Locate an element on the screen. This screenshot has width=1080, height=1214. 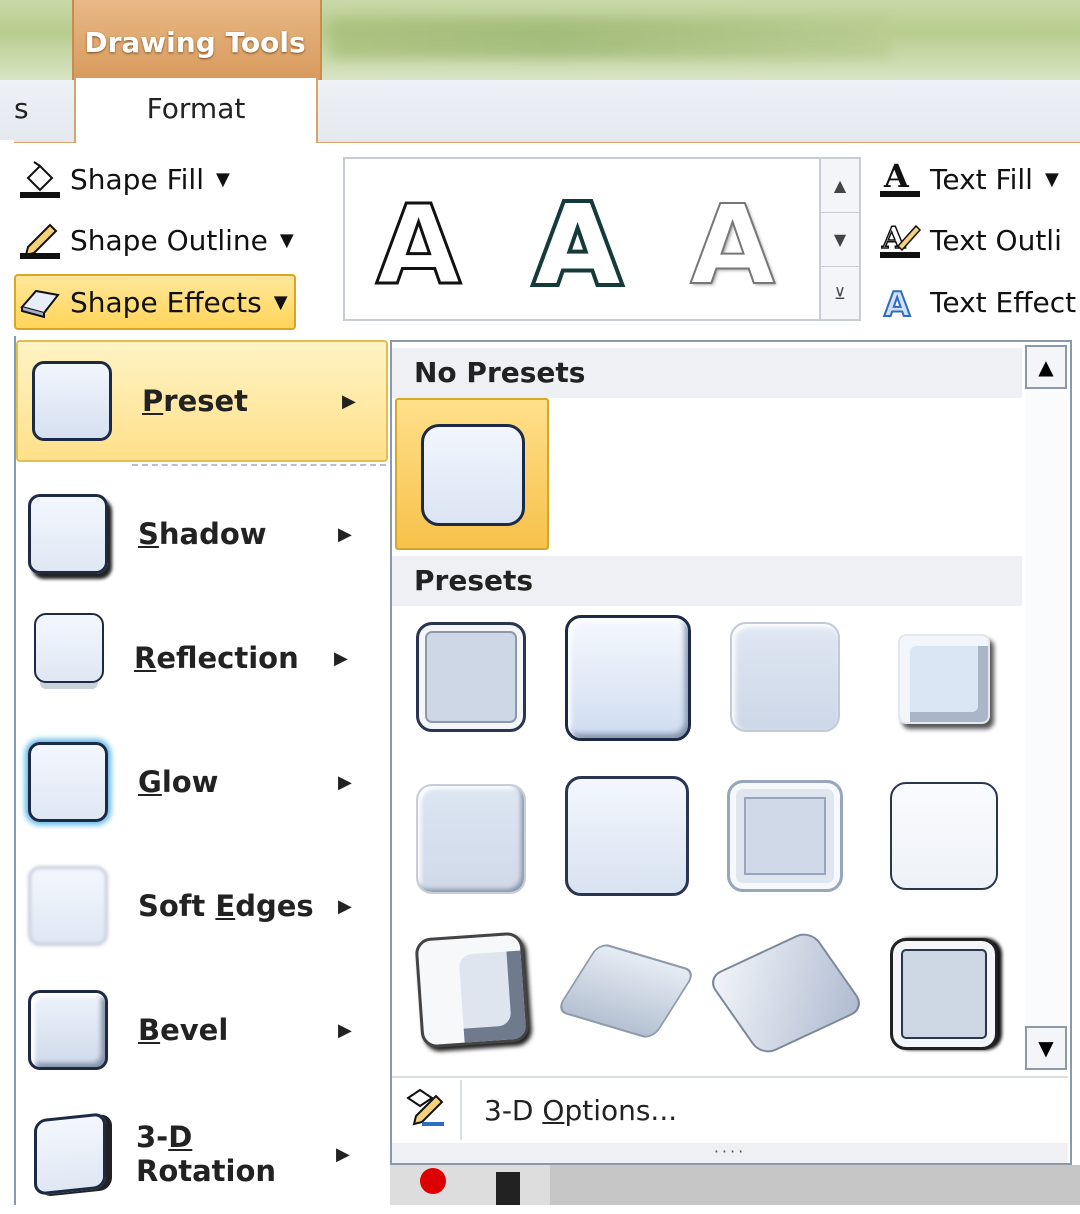
wordart-style-2: A is located at coordinates (577, 245).